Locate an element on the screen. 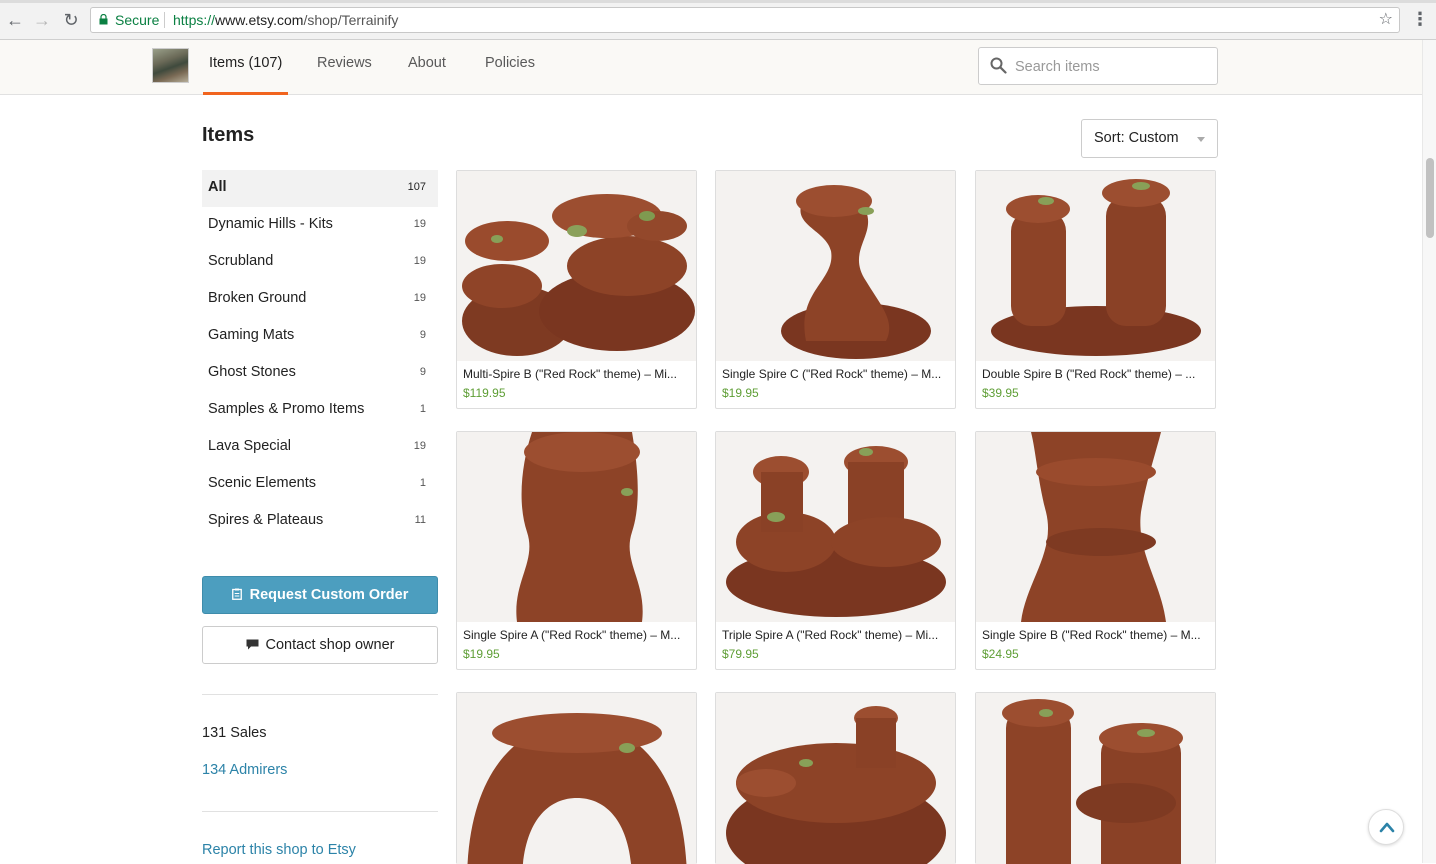 This screenshot has width=1436, height=864. category-item-broken-ground: Broken Ground 19 is located at coordinates (320, 299).